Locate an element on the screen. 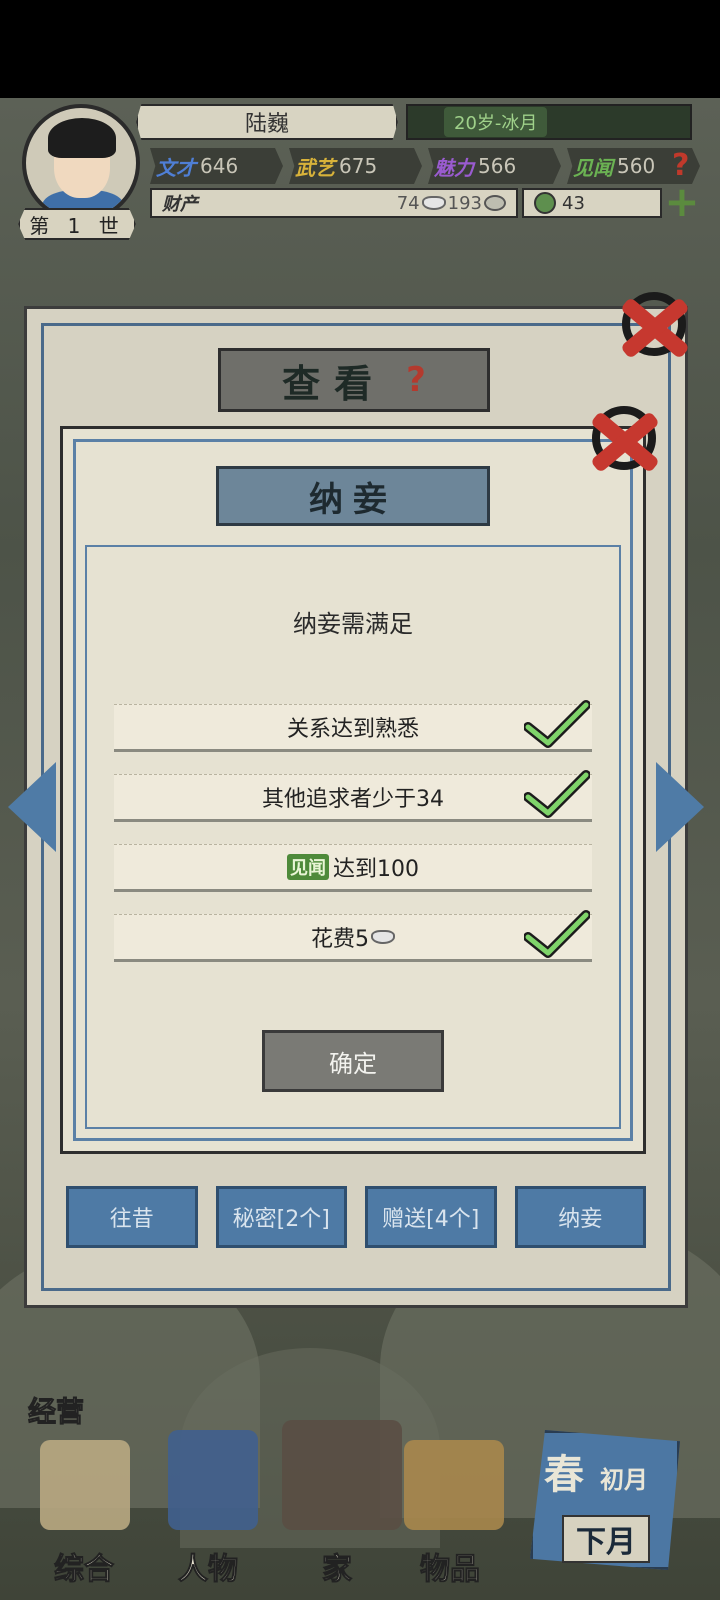  jade-bar: 43 is located at coordinates (592, 203).